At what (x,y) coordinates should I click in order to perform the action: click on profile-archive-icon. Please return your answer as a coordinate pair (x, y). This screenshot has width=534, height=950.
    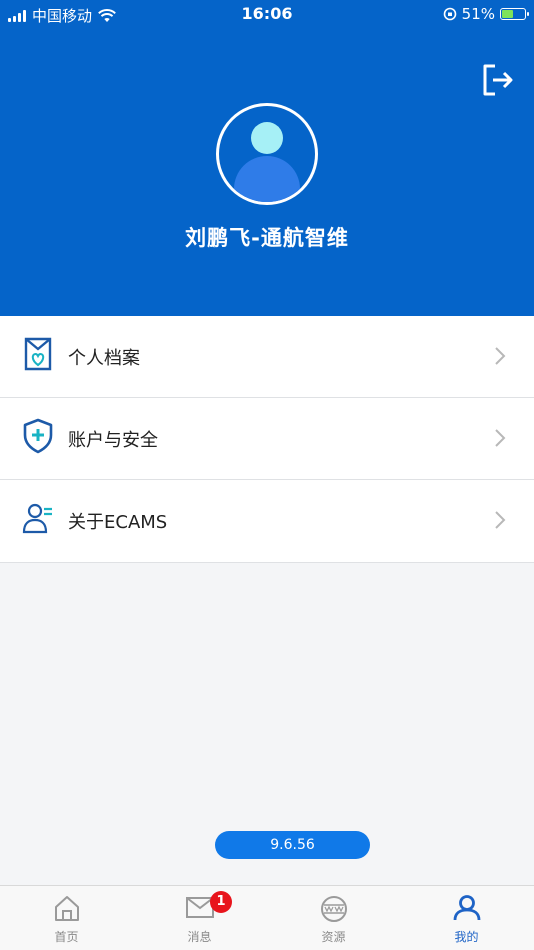
    Looking at the image, I should click on (38, 354).